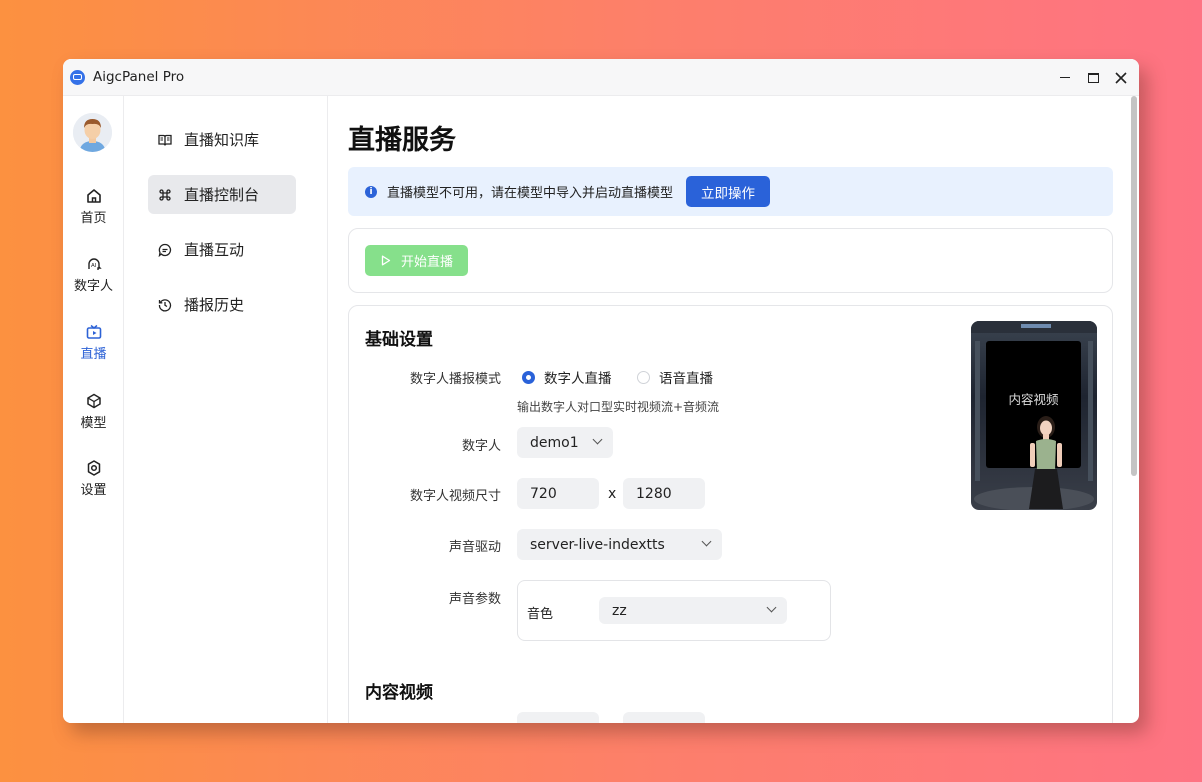 The image size is (1202, 782). Describe the element at coordinates (399, 693) in the screenshot. I see `content-video-title: 内容视频` at that location.